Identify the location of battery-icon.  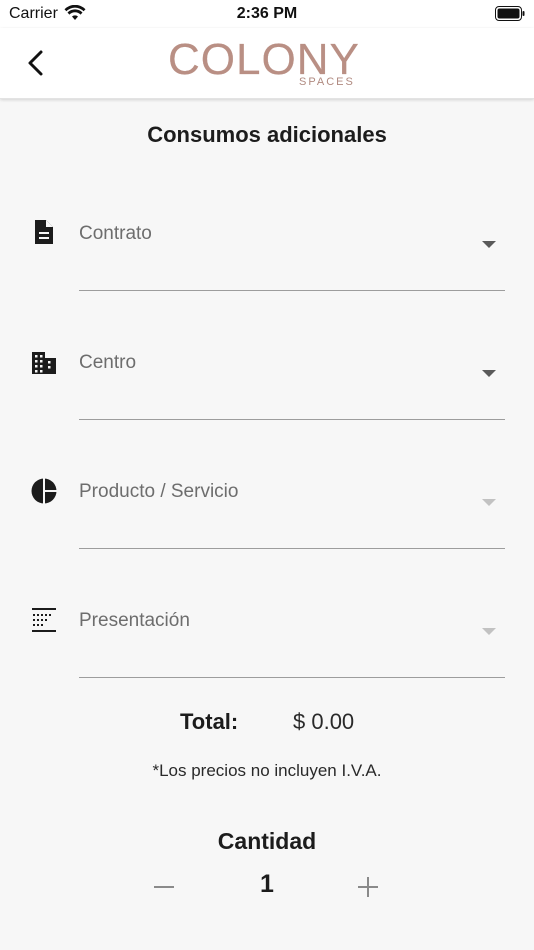
(510, 13).